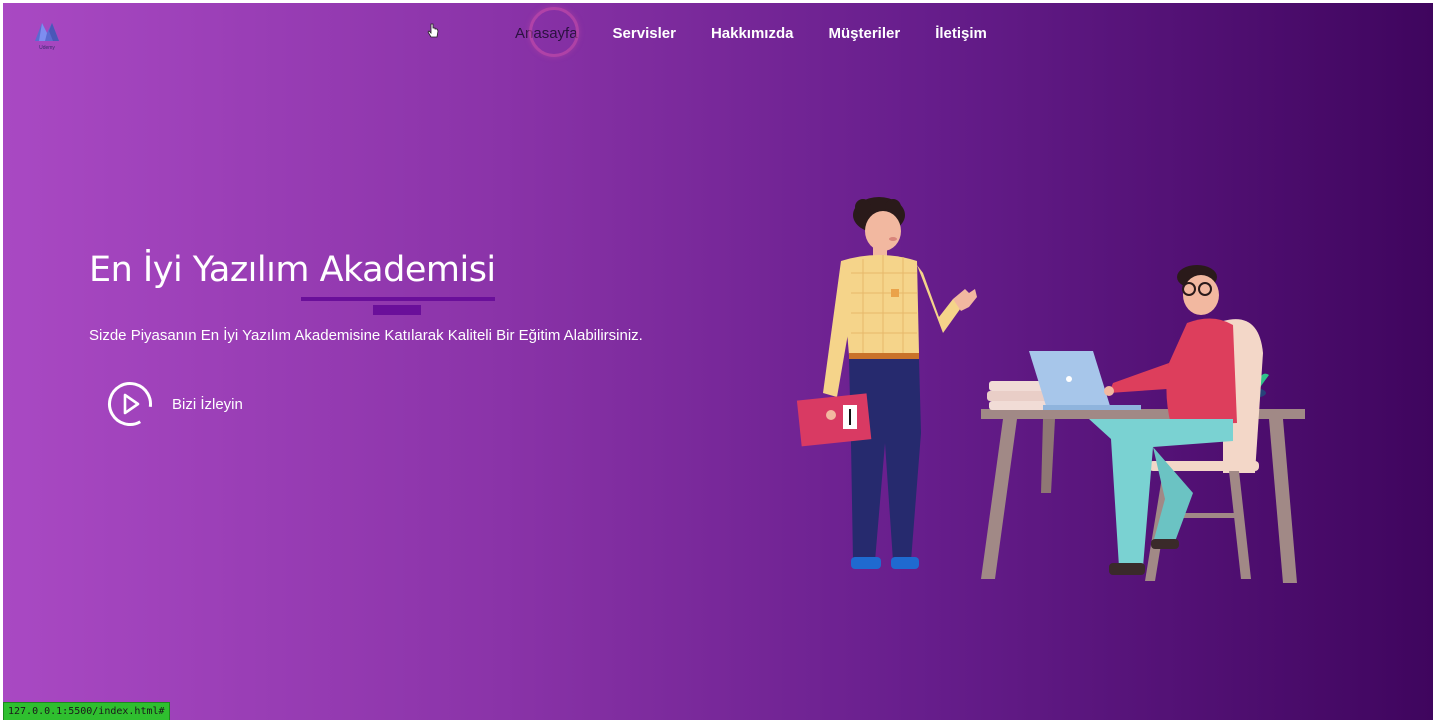 Image resolution: width=1436 pixels, height=720 pixels. Describe the element at coordinates (86, 711) in the screenshot. I see `status-bar-url: 127.0.0.1:5500/index.html#` at that location.